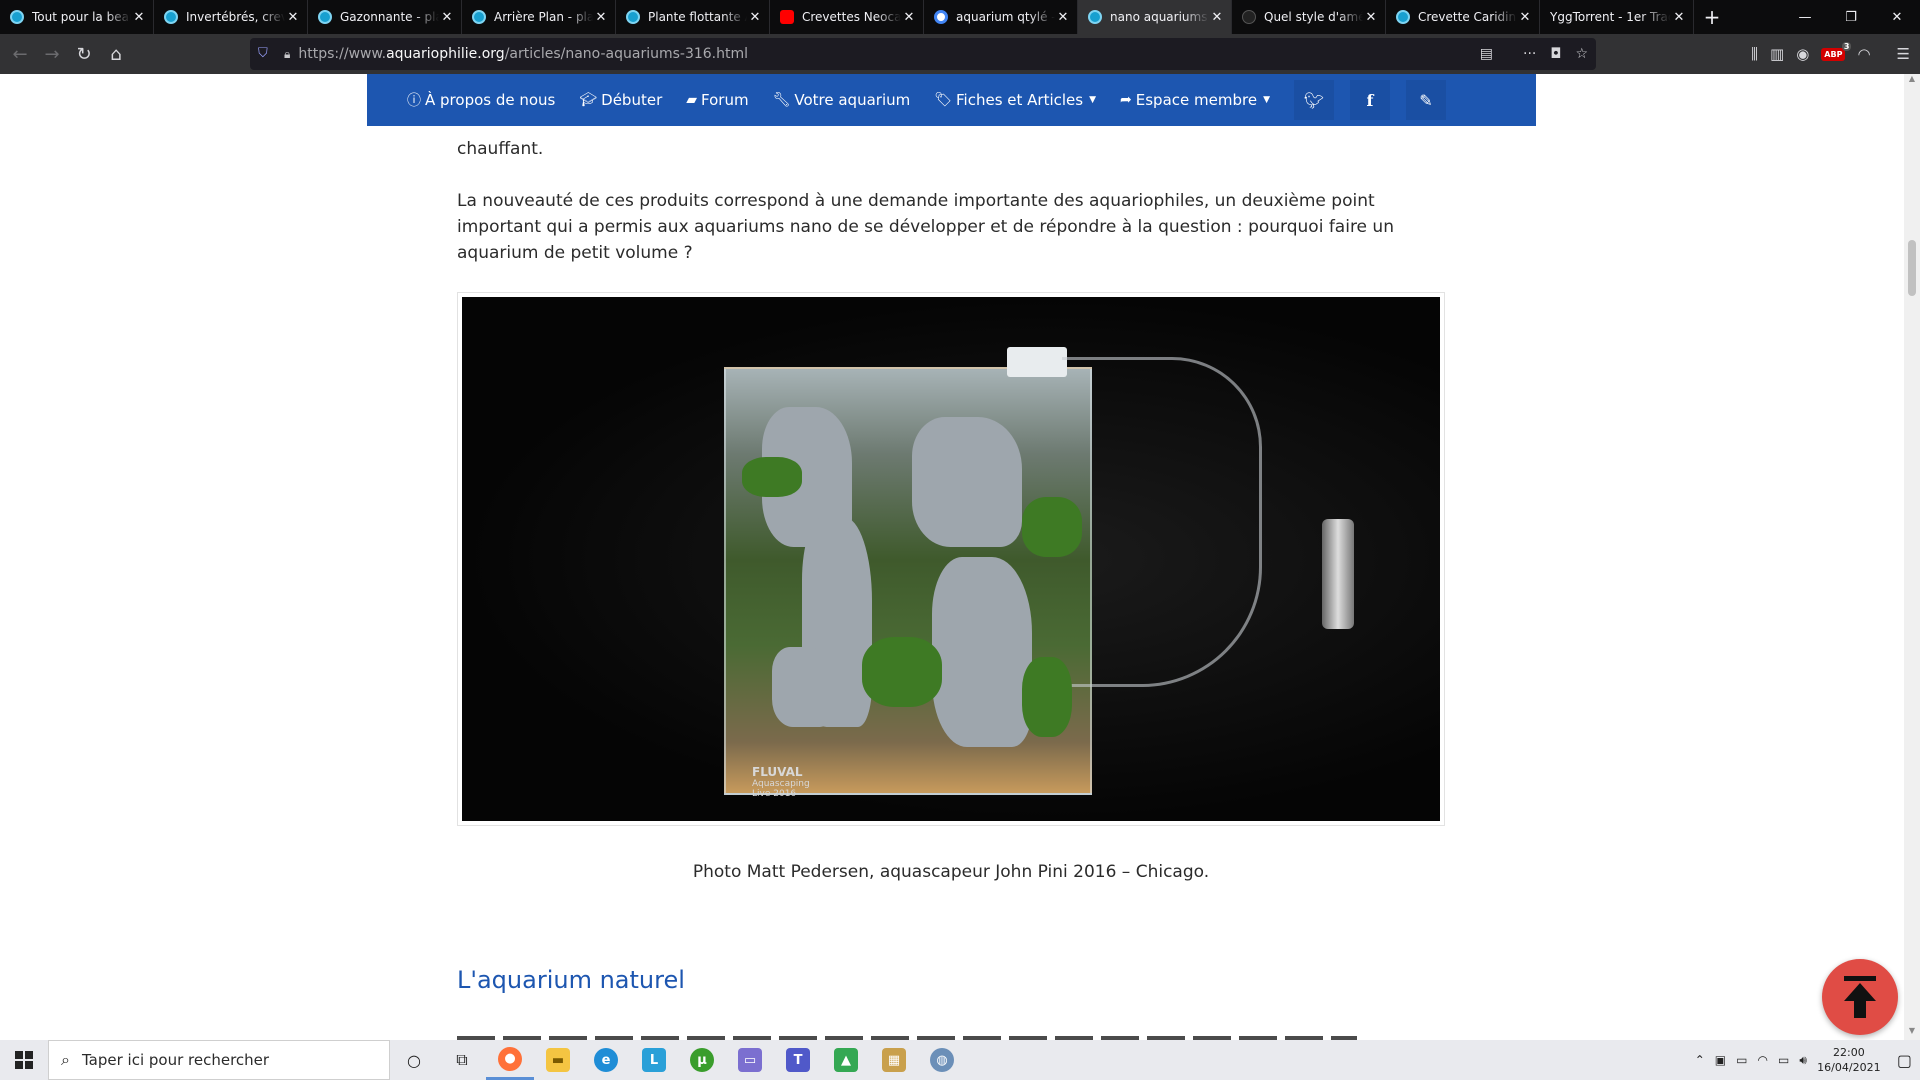 Image resolution: width=1920 pixels, height=1080 pixels. What do you see at coordinates (1555, 54) in the screenshot?
I see `pocket-icon: ◘` at bounding box center [1555, 54].